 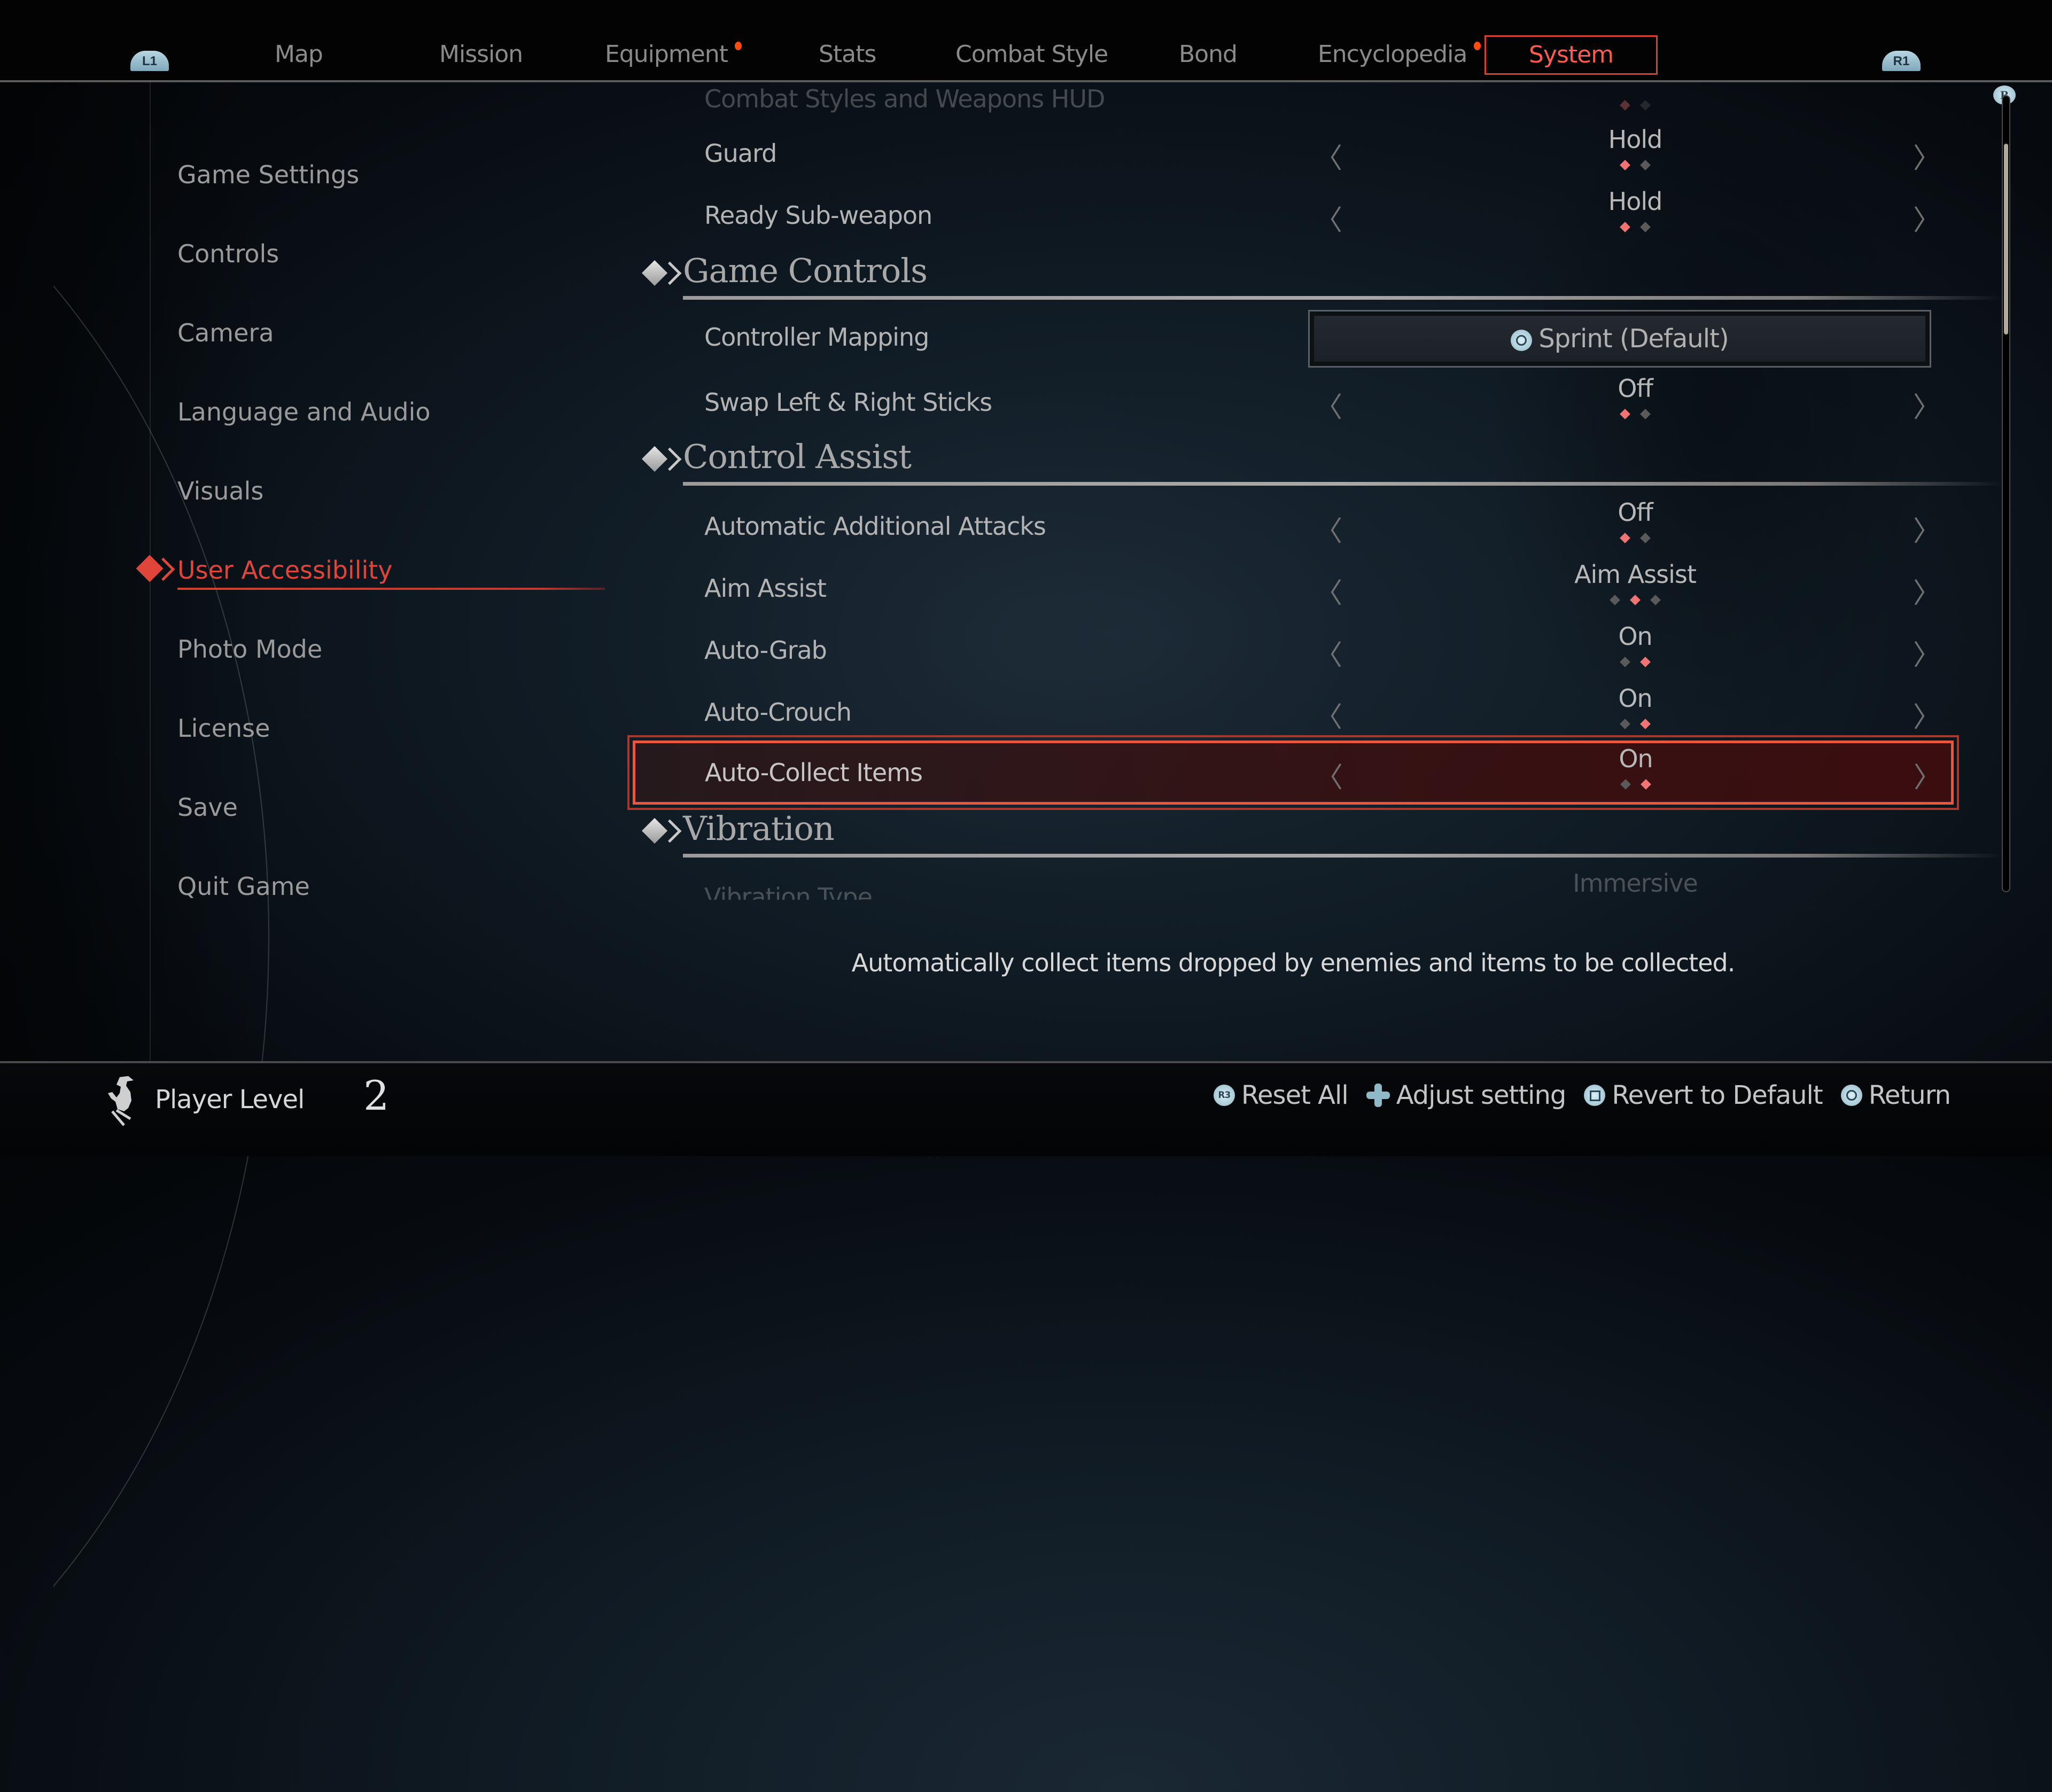 I want to click on square-button-icon, so click(x=1595, y=1095).